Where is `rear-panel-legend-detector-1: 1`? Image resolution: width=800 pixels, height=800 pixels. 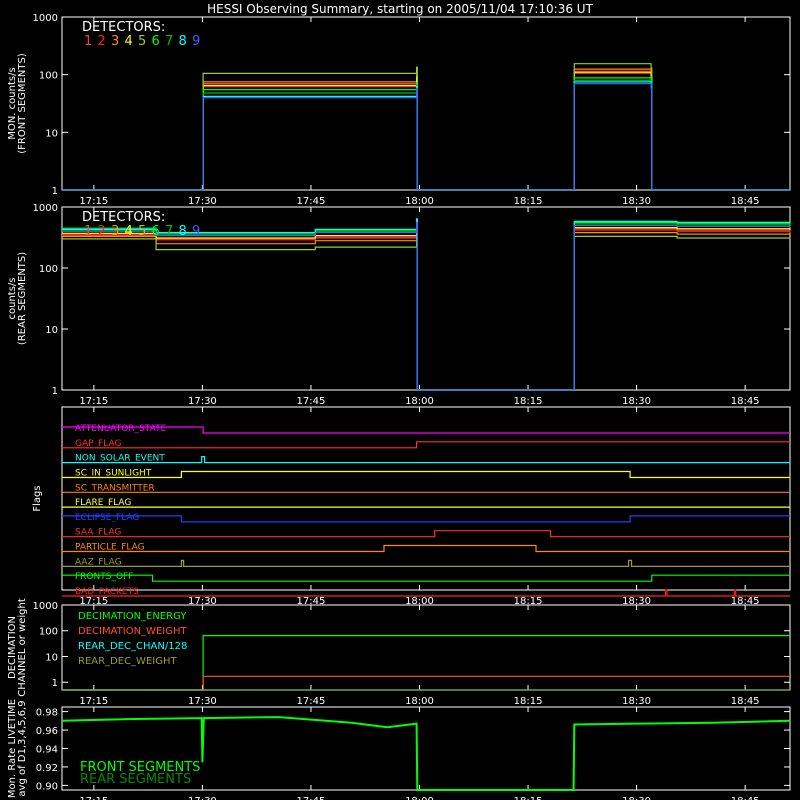 rear-panel-legend-detector-1: 1 is located at coordinates (88, 231).